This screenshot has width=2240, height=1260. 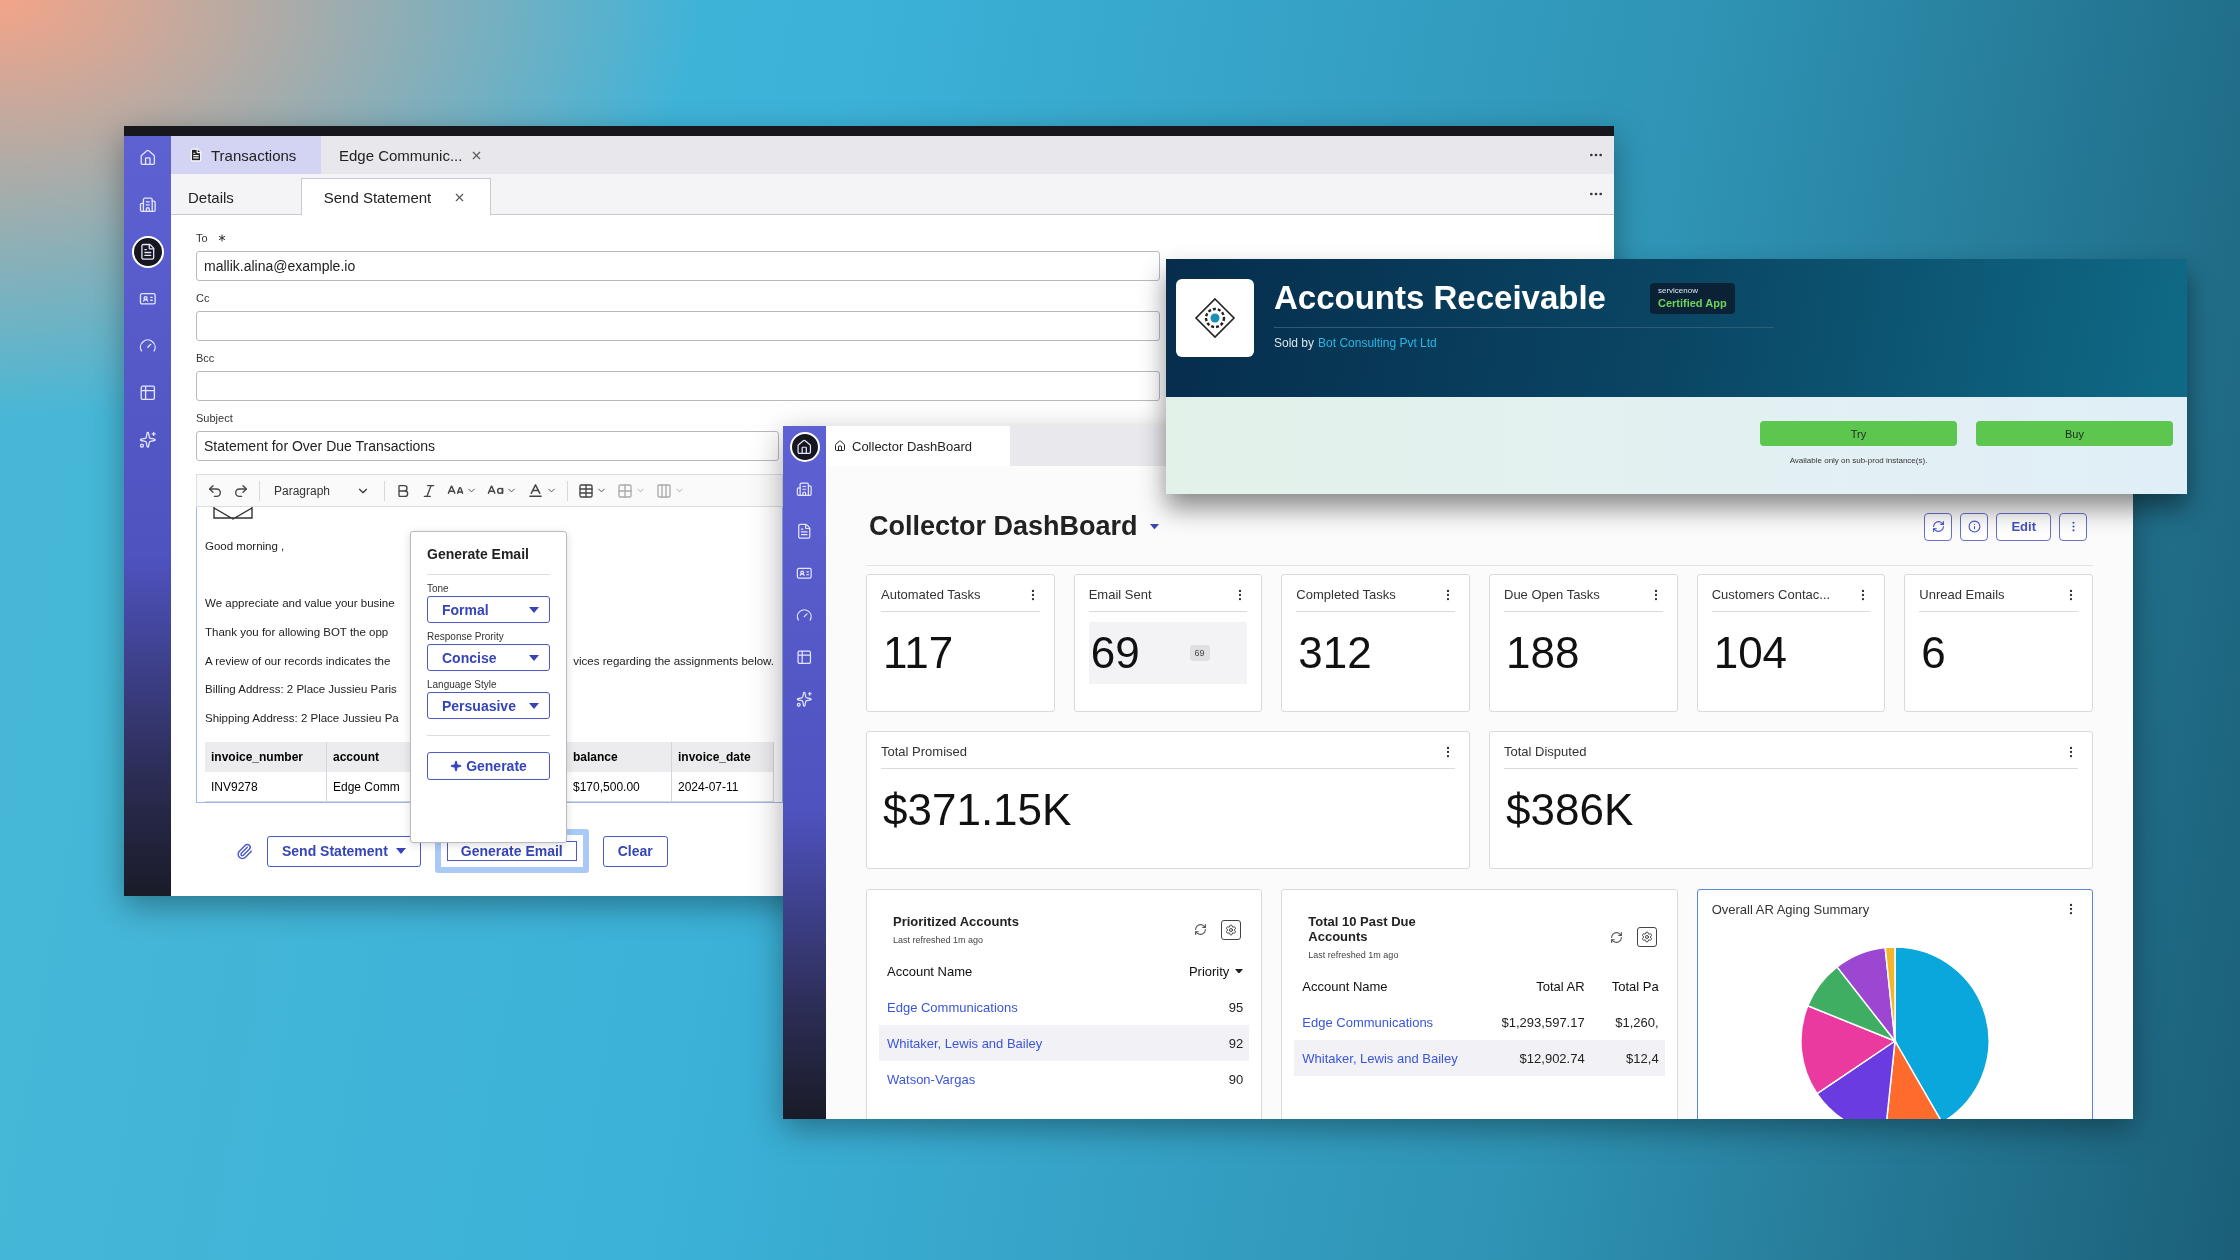 What do you see at coordinates (1354, 955) in the screenshot?
I see `refresh-time: Last refreshed 1m ago` at bounding box center [1354, 955].